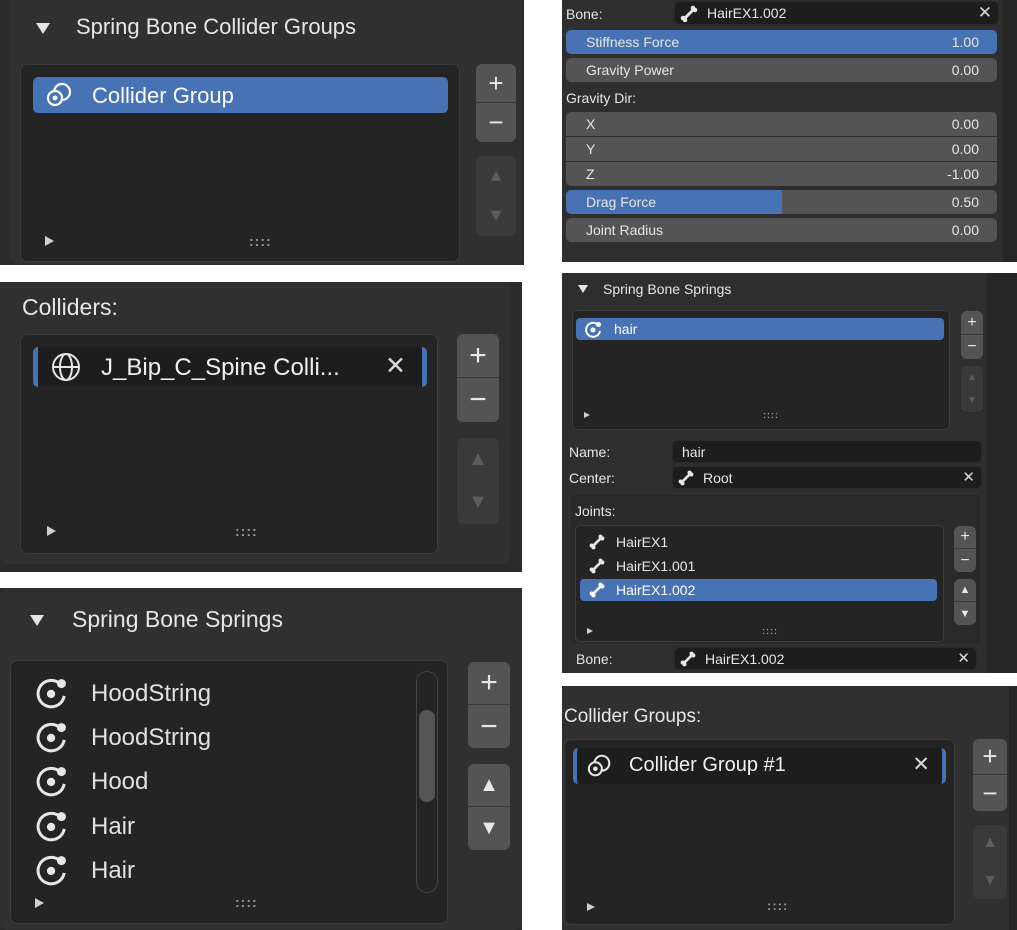  I want to click on gravity-z-field: Z -1.00, so click(781, 174).